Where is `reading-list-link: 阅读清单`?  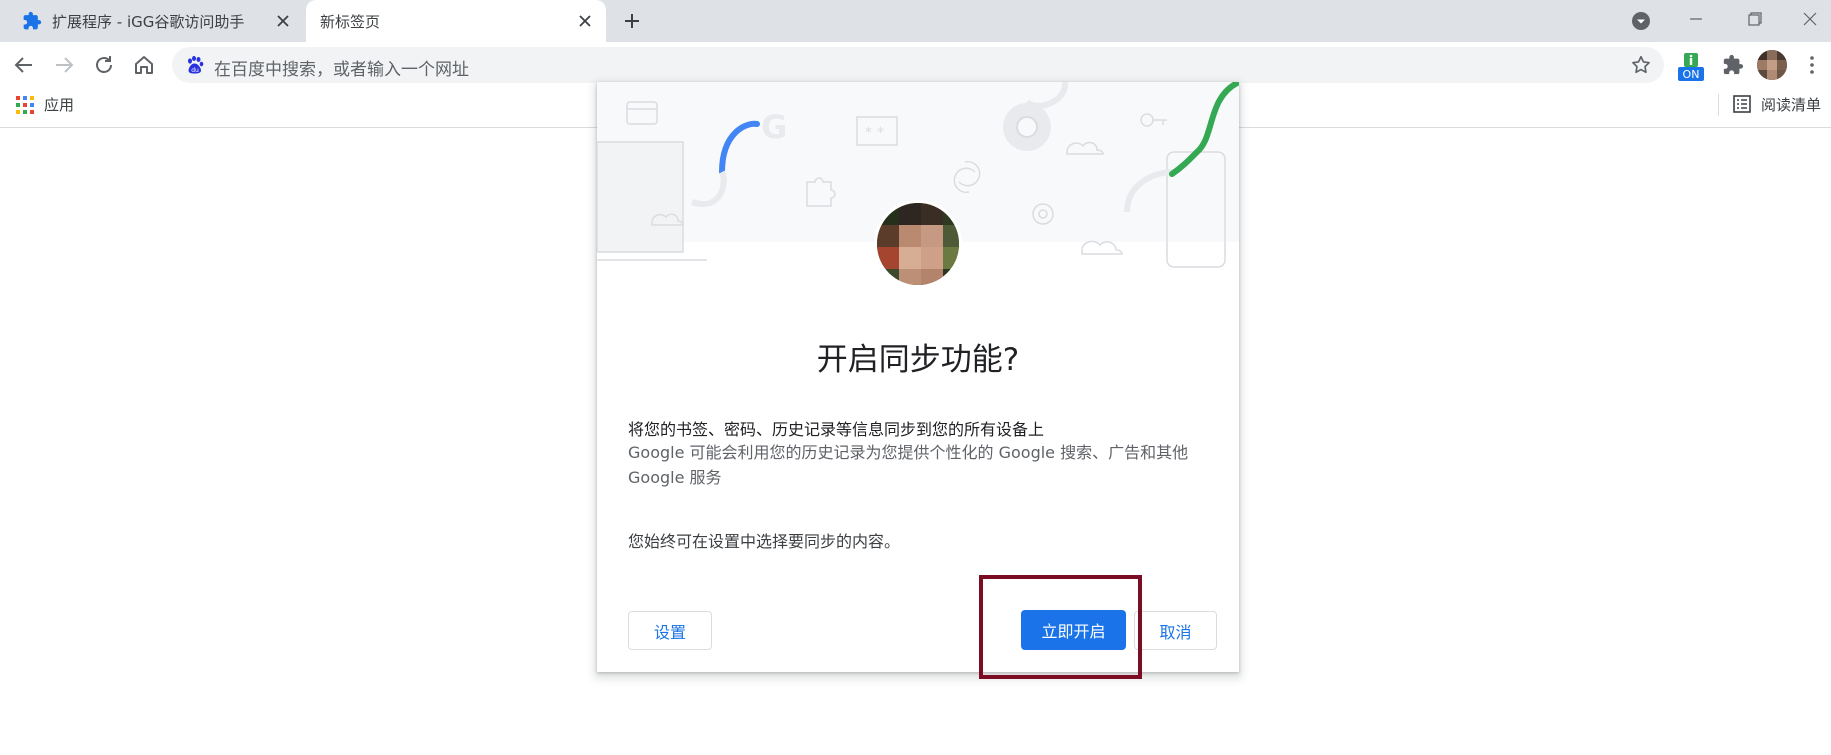 reading-list-link: 阅读清单 is located at coordinates (1791, 104).